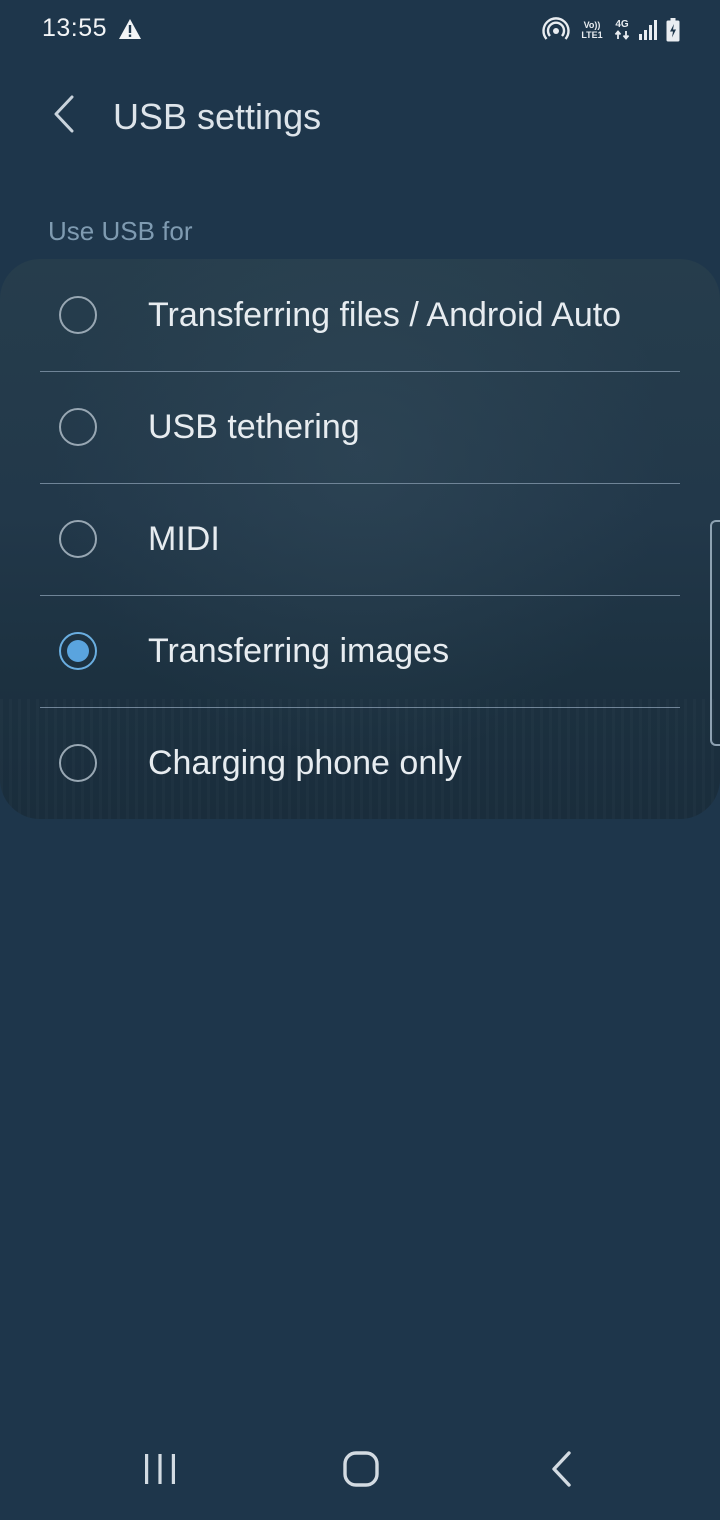 The width and height of the screenshot is (720, 1520). I want to click on page-title: USB settings, so click(217, 116).